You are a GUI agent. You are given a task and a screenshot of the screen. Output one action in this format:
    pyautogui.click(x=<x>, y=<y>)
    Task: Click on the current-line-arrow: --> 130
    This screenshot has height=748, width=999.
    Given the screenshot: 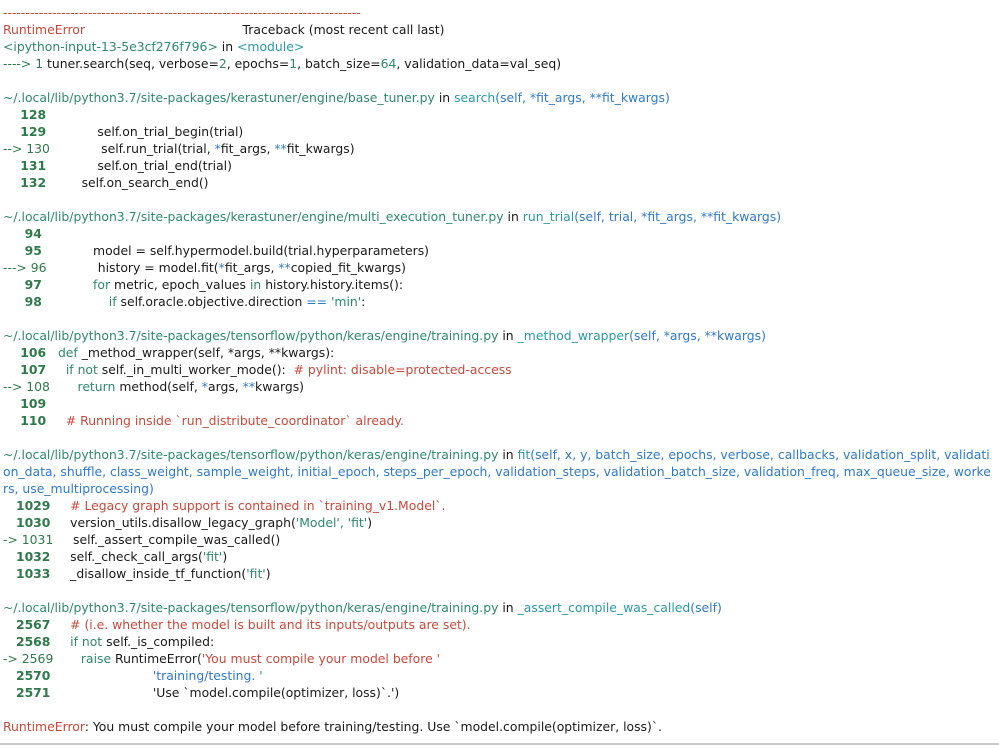 What is the action you would take?
    pyautogui.click(x=26, y=148)
    